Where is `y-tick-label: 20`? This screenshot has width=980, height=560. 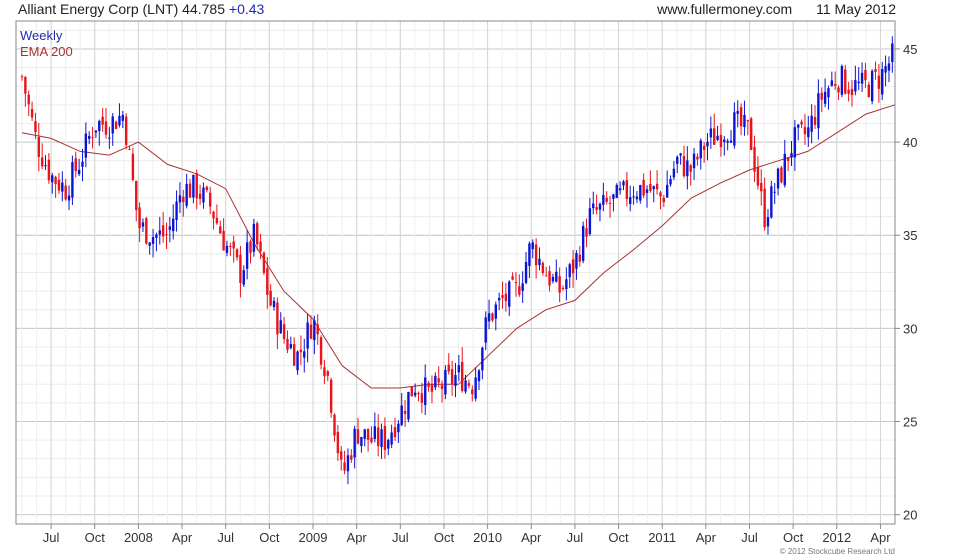 y-tick-label: 20 is located at coordinates (910, 515).